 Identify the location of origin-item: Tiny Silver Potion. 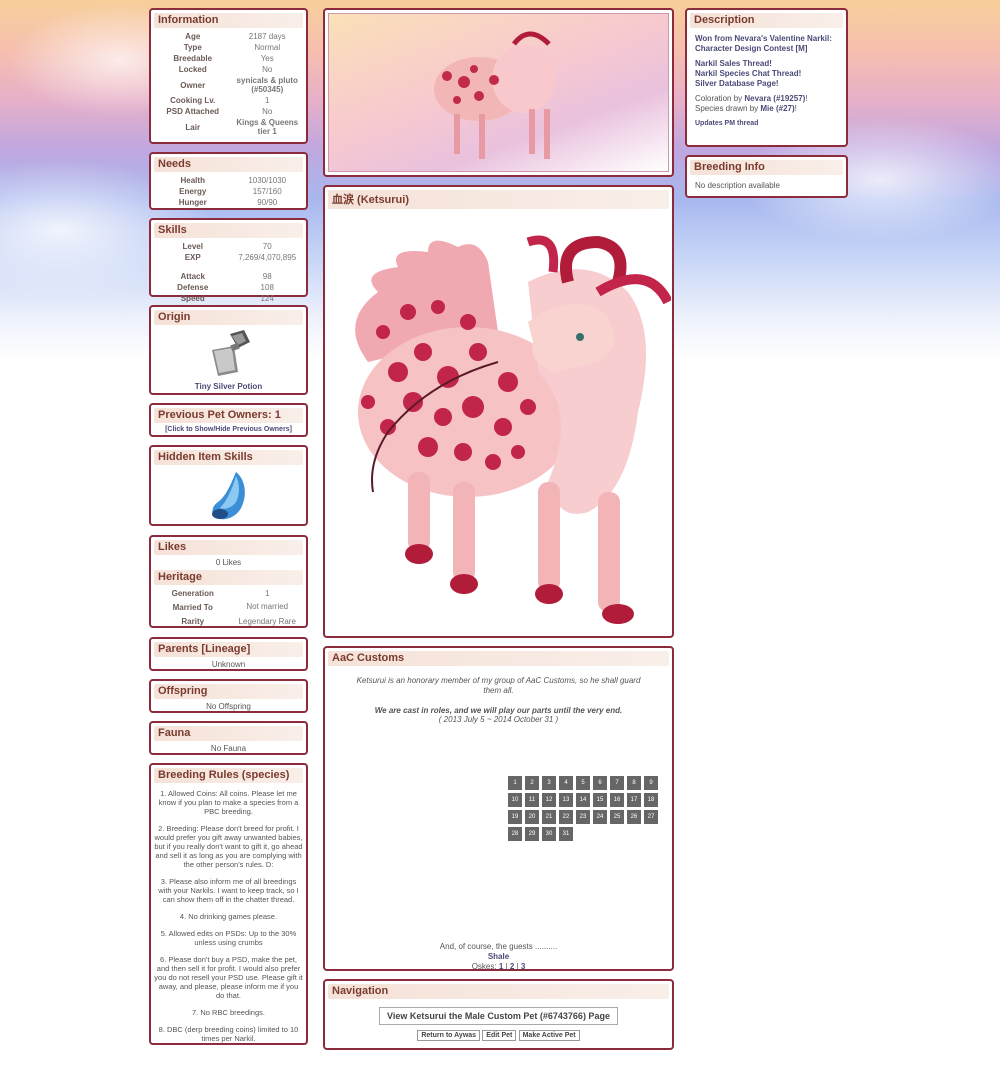
(228, 359).